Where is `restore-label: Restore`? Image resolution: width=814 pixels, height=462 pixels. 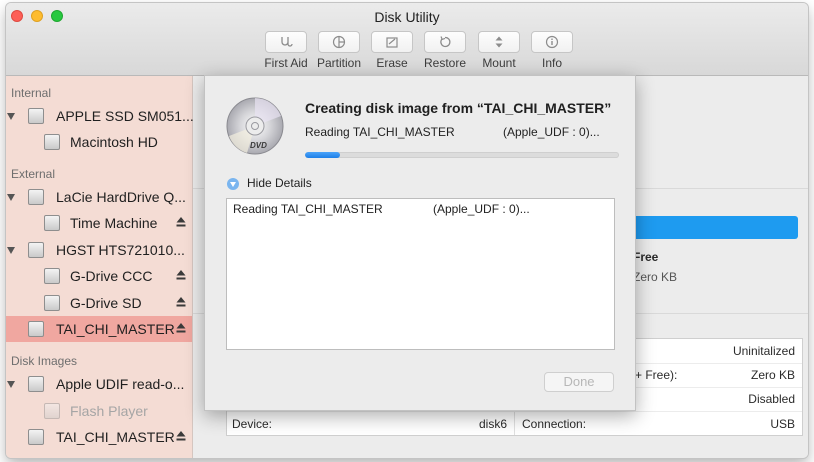
restore-label: Restore is located at coordinates (445, 63).